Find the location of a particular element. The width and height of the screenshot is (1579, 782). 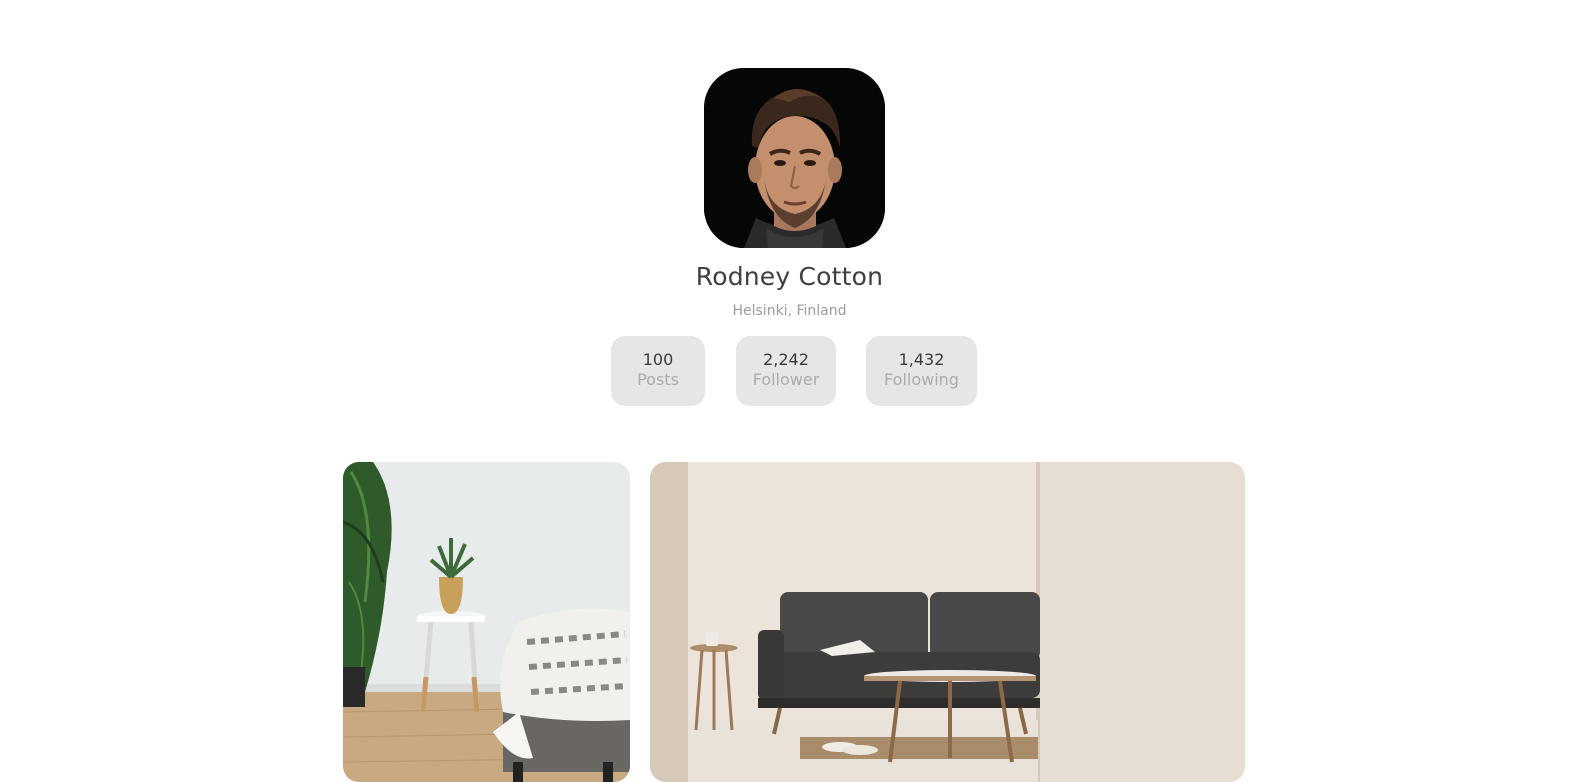

gallery-photo-bedroom-image is located at coordinates (486, 622).